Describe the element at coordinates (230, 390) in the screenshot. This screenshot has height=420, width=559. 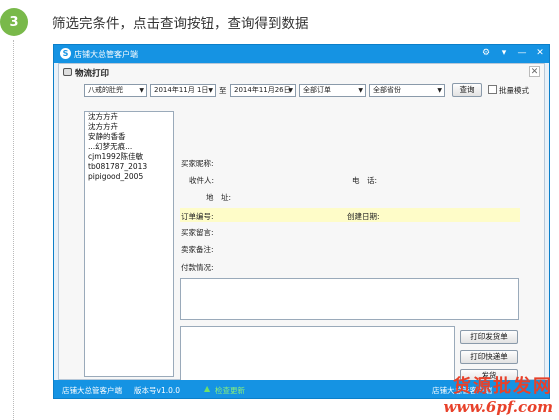
I see `check-update-link: 检查更新` at that location.